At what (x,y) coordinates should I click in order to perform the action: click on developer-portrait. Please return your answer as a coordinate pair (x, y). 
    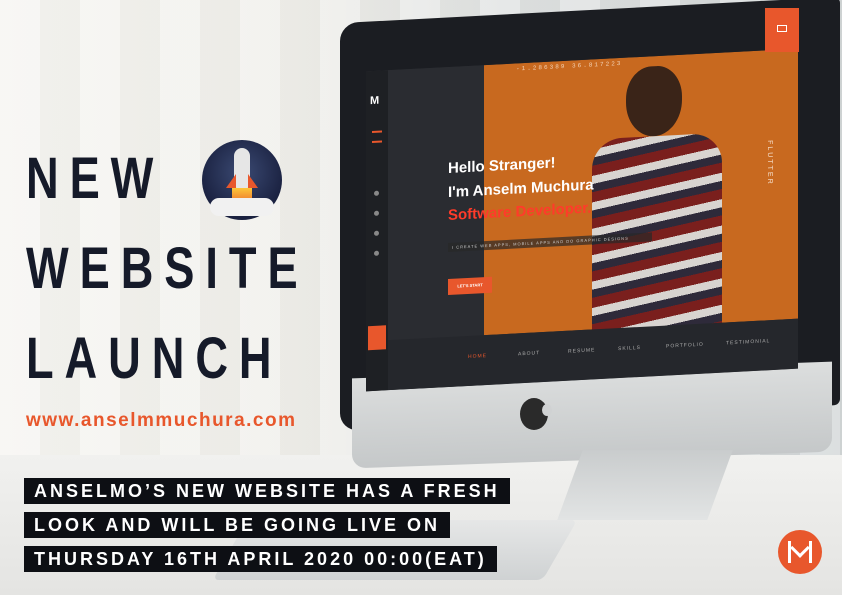
    Looking at the image, I should click on (657, 197).